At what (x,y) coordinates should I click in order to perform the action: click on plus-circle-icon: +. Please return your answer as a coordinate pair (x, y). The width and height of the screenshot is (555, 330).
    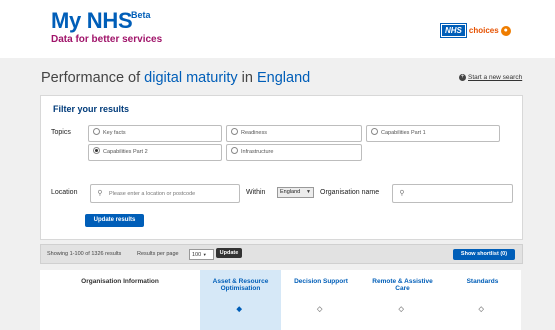
    Looking at the image, I should click on (462, 77).